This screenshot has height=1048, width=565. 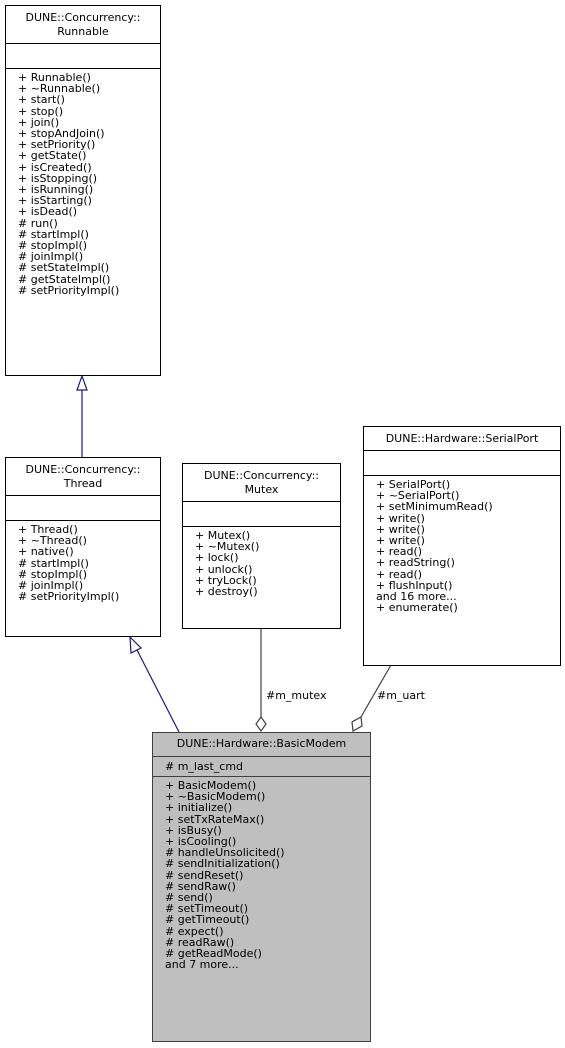 What do you see at coordinates (83, 477) in the screenshot?
I see `class-title: DUNE::Concurrency:: Thread` at bounding box center [83, 477].